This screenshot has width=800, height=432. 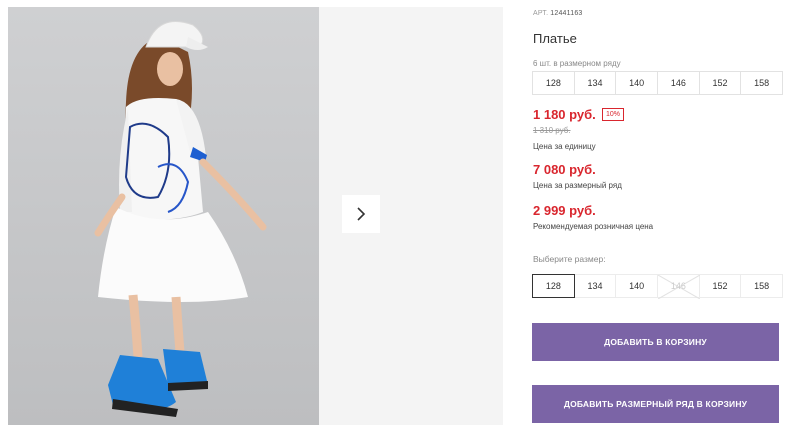 I want to click on gallery-next-button, so click(x=361, y=214).